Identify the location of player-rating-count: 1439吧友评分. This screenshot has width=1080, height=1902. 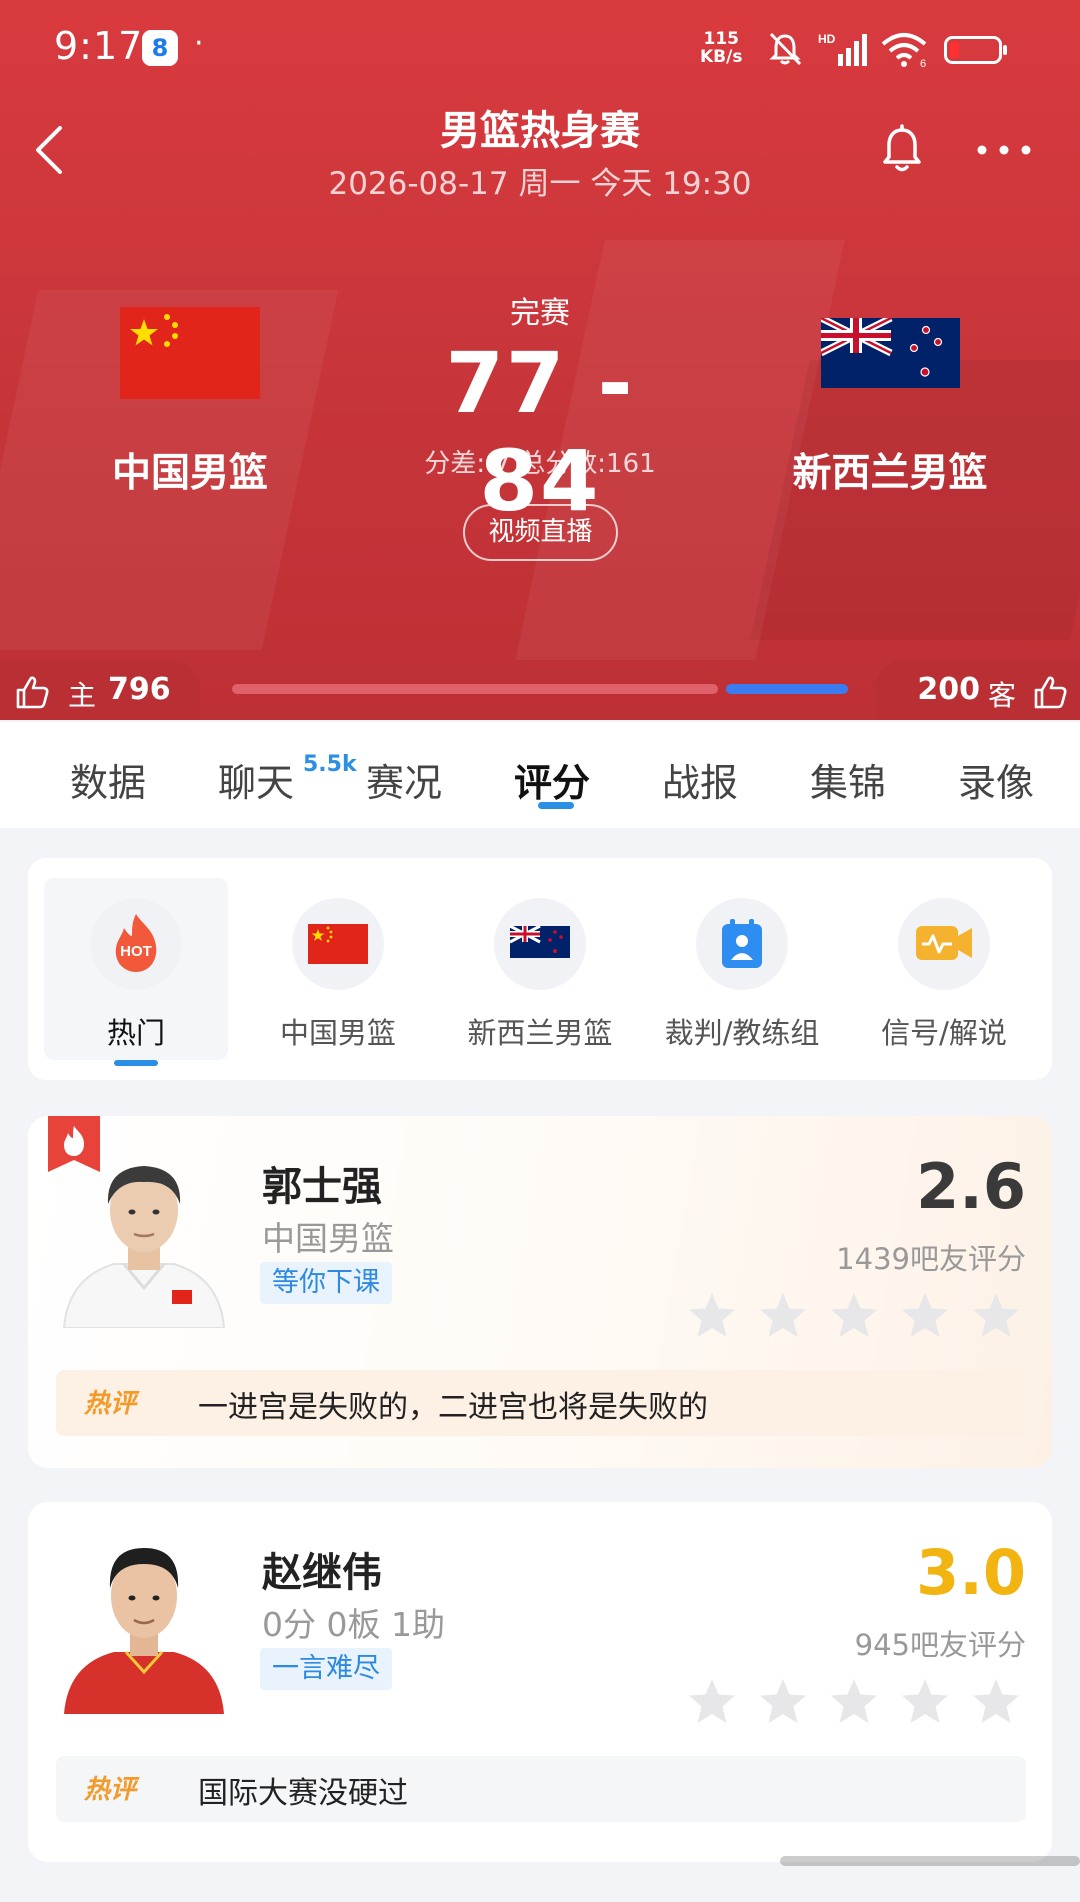
(931, 1259).